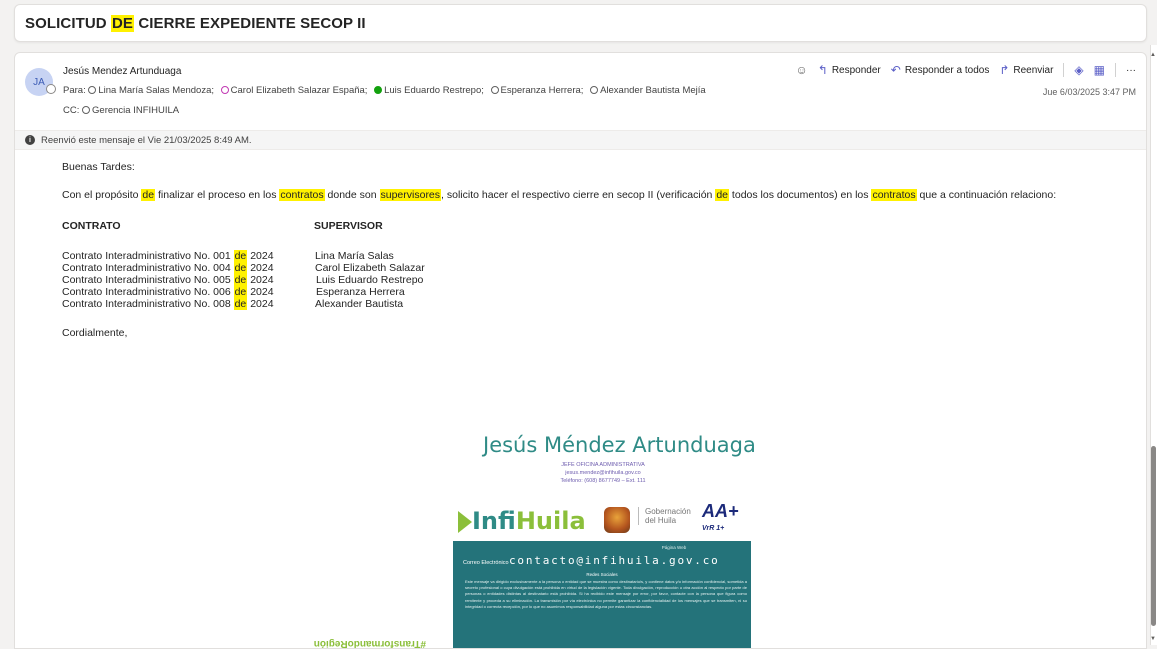 This screenshot has width=1157, height=649. I want to click on mail-label: Correo Electrónico, so click(486, 563).